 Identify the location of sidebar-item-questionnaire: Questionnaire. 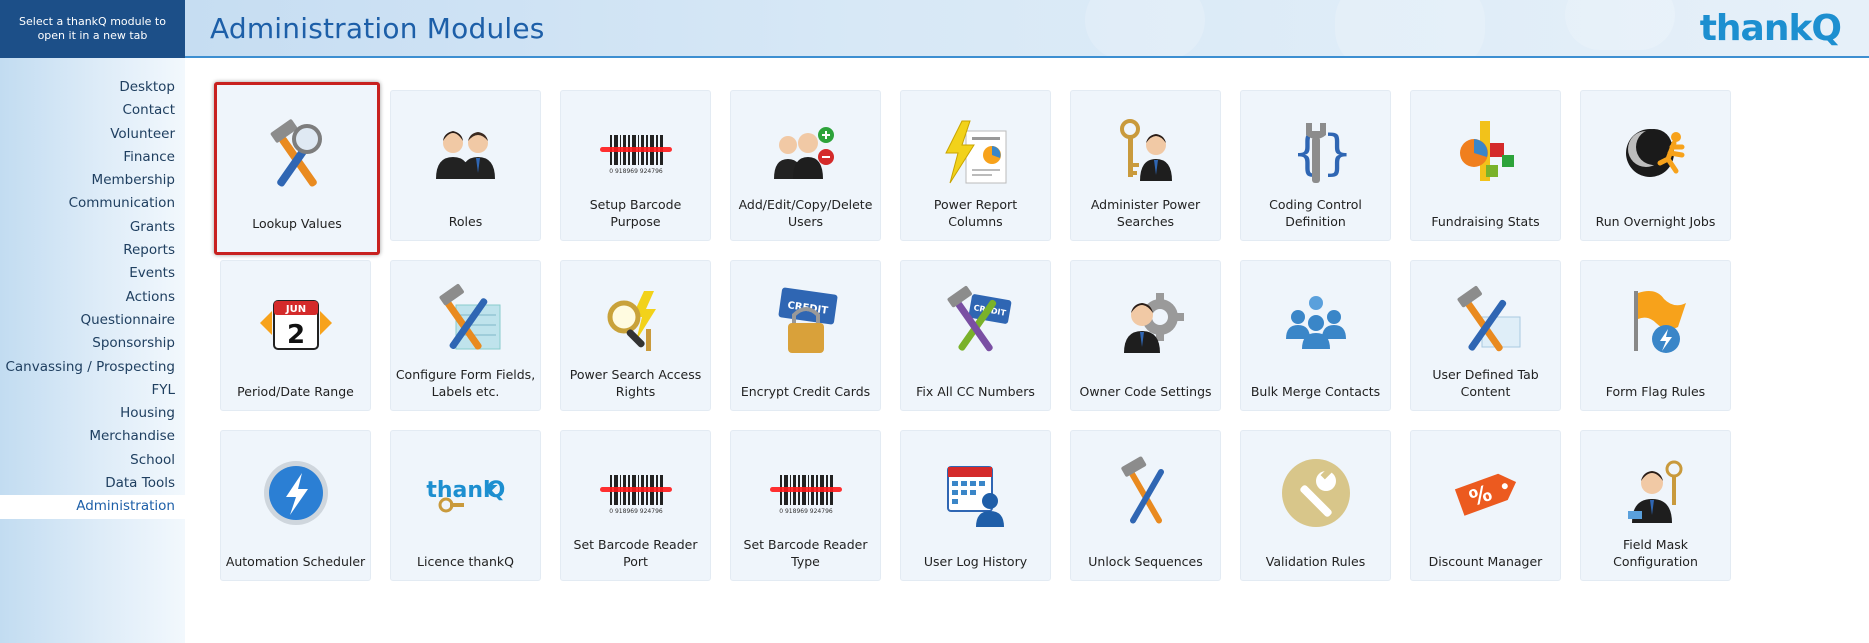
(92, 320).